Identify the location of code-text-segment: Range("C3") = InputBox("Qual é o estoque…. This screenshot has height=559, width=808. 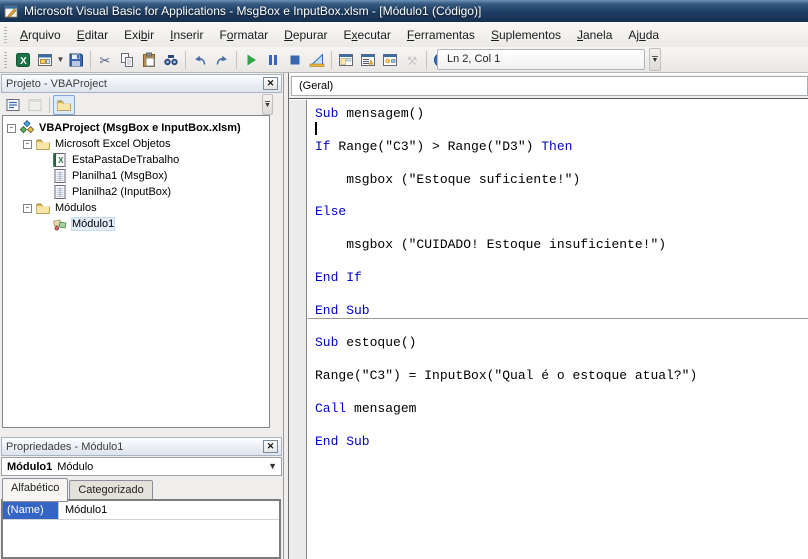
(506, 376).